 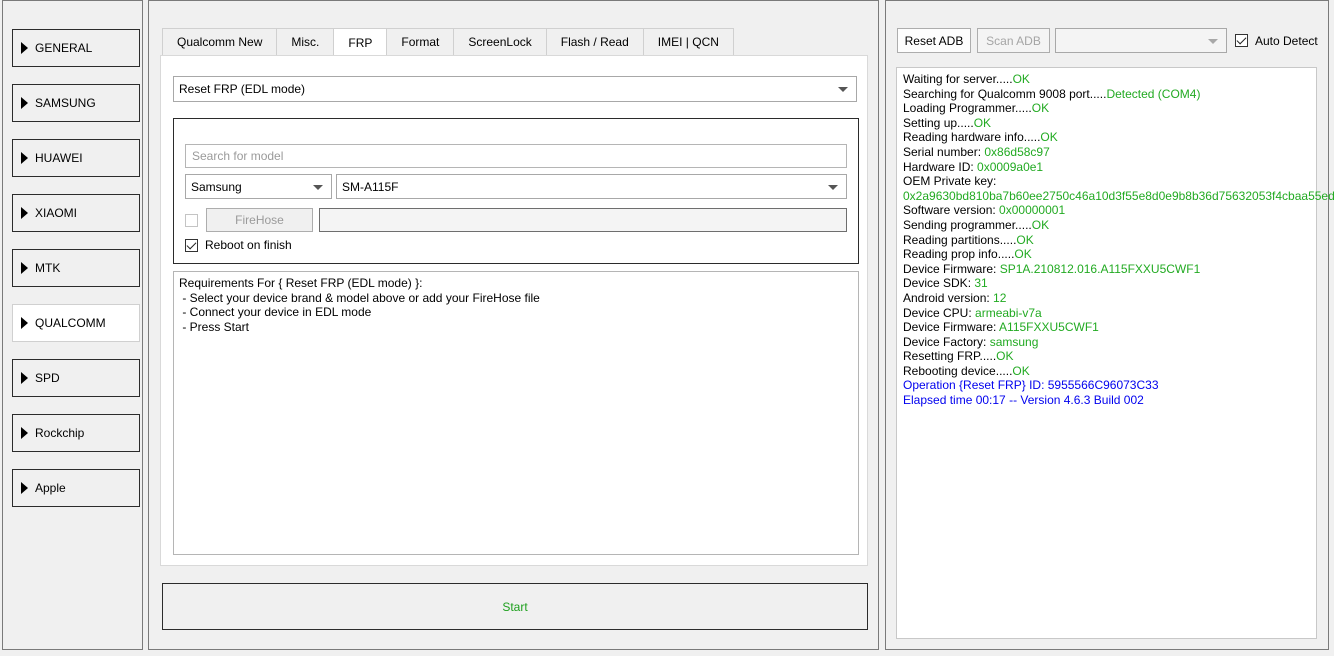 What do you see at coordinates (583, 220) in the screenshot?
I see `firehose-path-field` at bounding box center [583, 220].